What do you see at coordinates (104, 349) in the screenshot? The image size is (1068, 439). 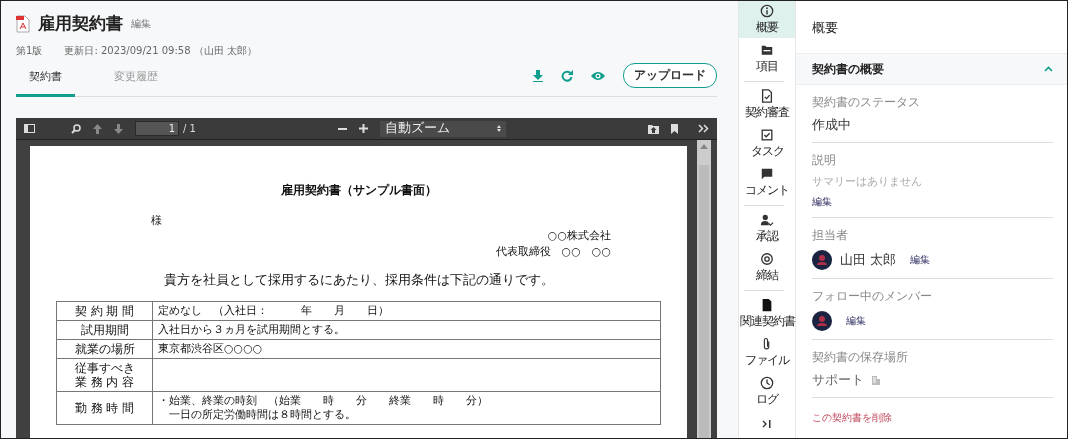 I see `table-cell: 就業の場所` at bounding box center [104, 349].